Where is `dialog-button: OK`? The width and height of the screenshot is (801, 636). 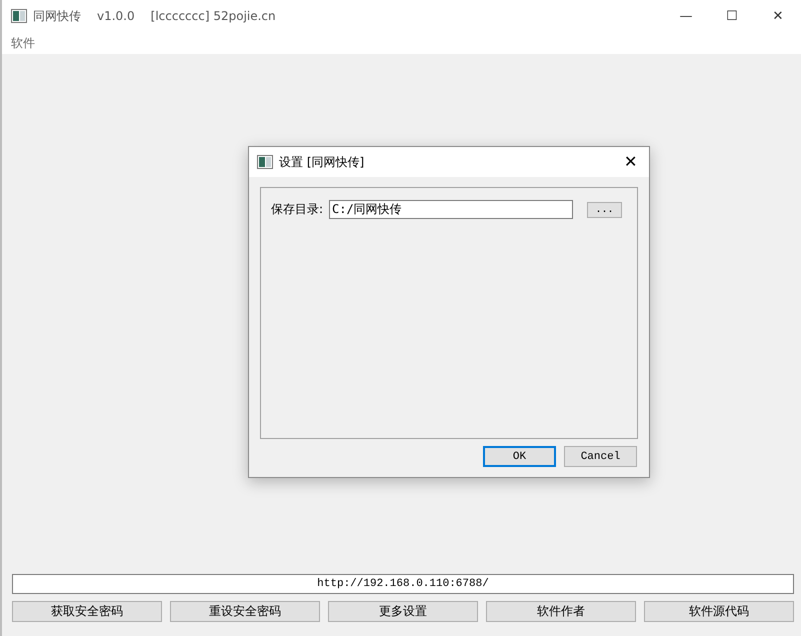 dialog-button: OK is located at coordinates (519, 456).